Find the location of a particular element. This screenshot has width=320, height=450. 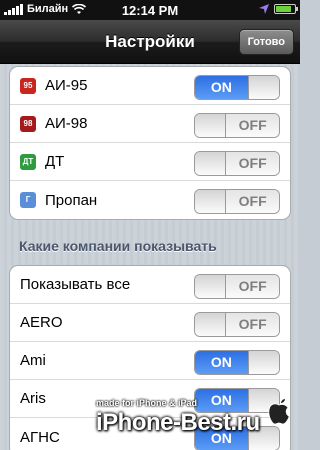

status-time: 12:14 PM is located at coordinates (150, 10).